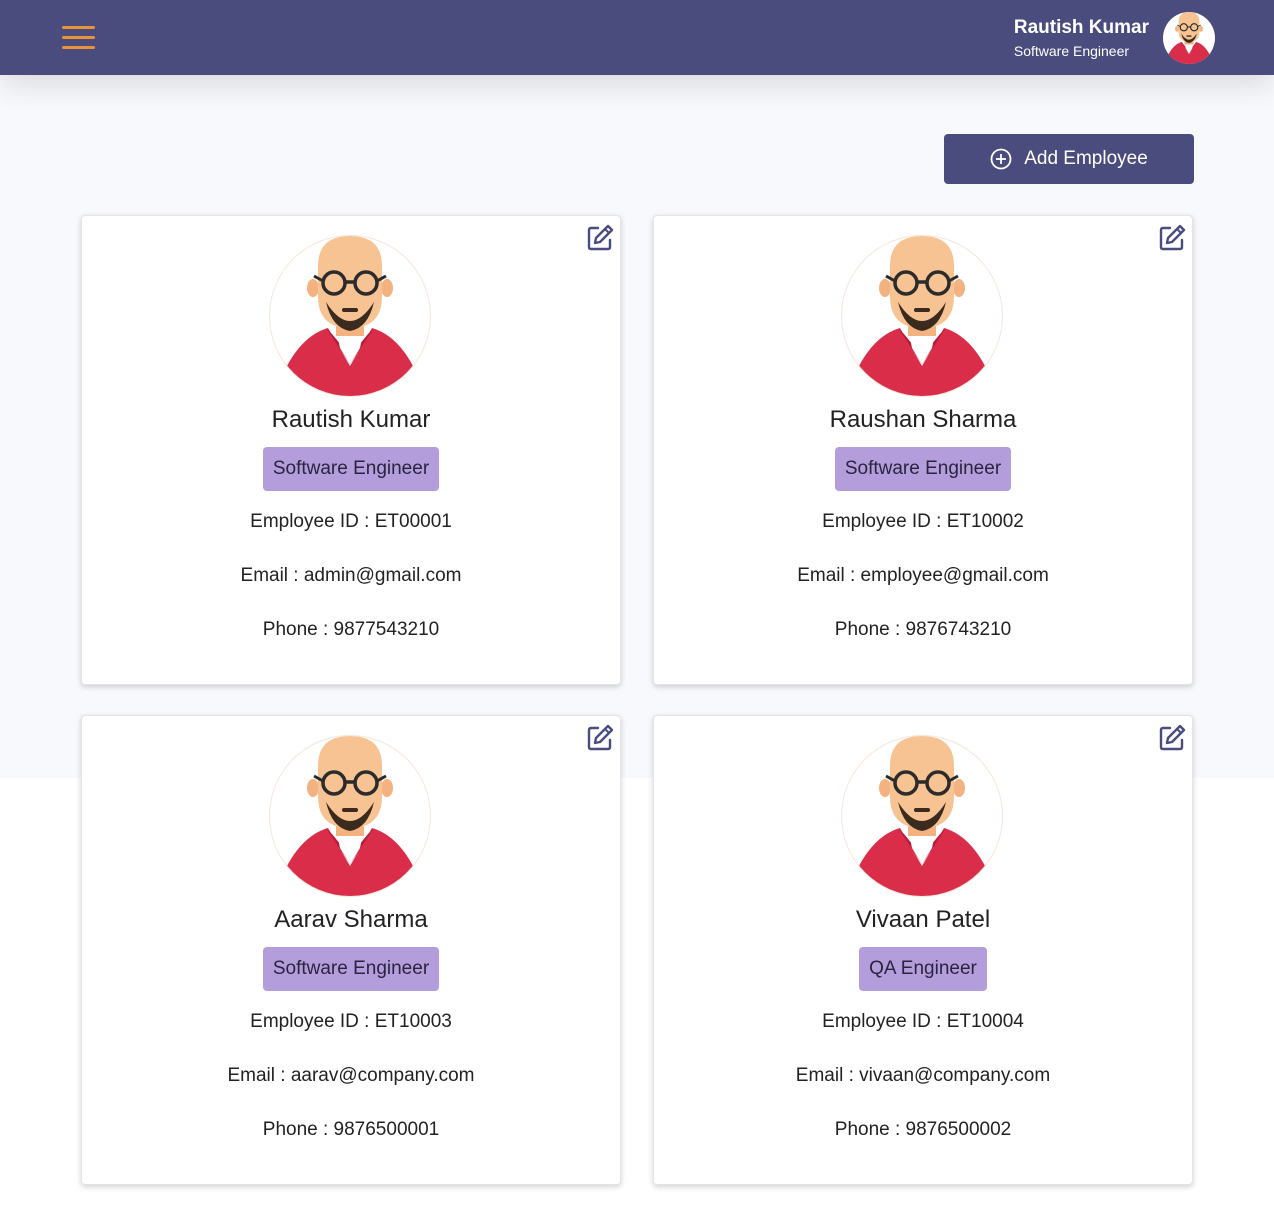 The width and height of the screenshot is (1274, 1206). Describe the element at coordinates (351, 919) in the screenshot. I see `employee-name: Aarav Sharma` at that location.